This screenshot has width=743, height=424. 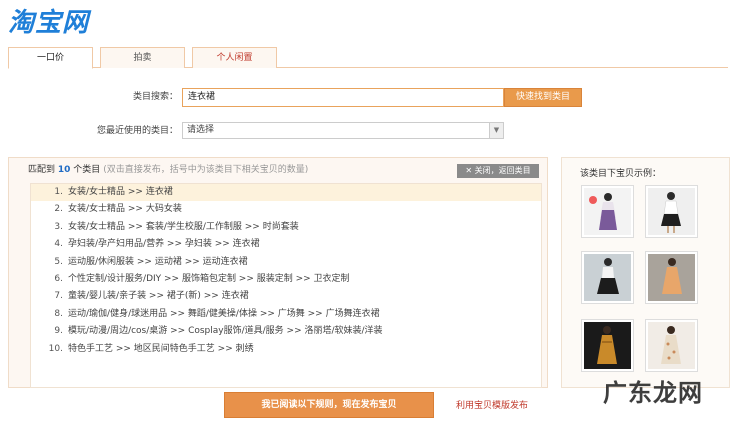 What do you see at coordinates (120, 192) in the screenshot?
I see `category-item-path: 女装/女士精品 >> 连衣裙` at bounding box center [120, 192].